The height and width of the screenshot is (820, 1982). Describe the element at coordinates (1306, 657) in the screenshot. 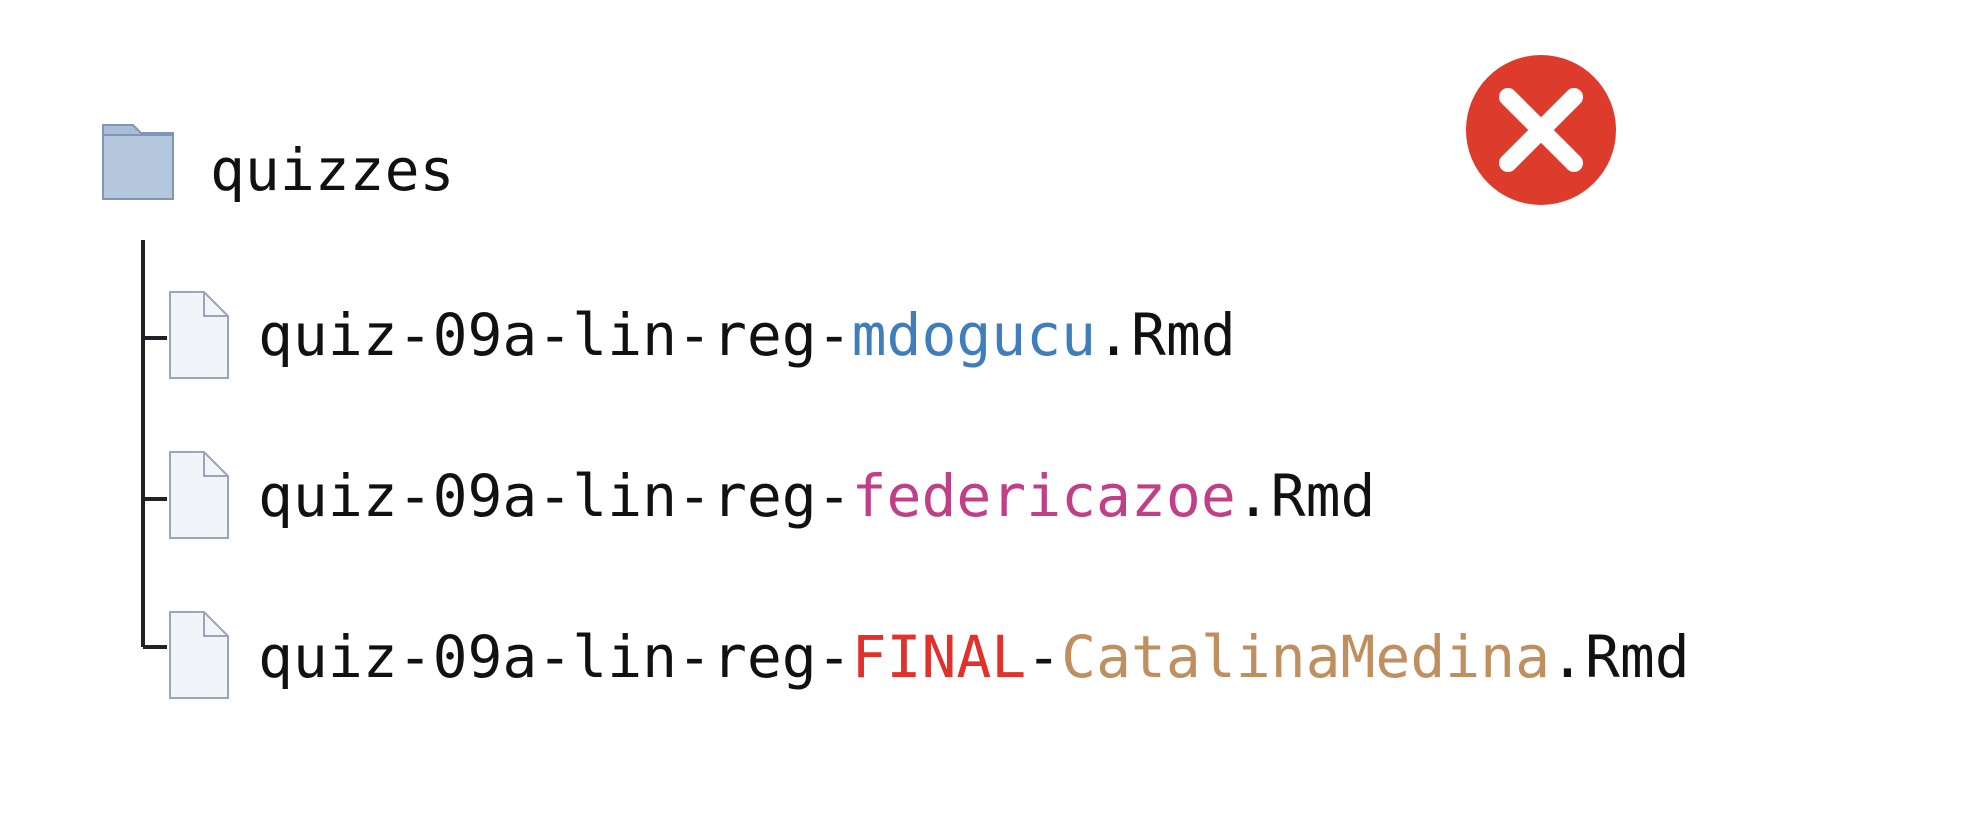

I see `file-name-segment: CatalinaMedina` at that location.